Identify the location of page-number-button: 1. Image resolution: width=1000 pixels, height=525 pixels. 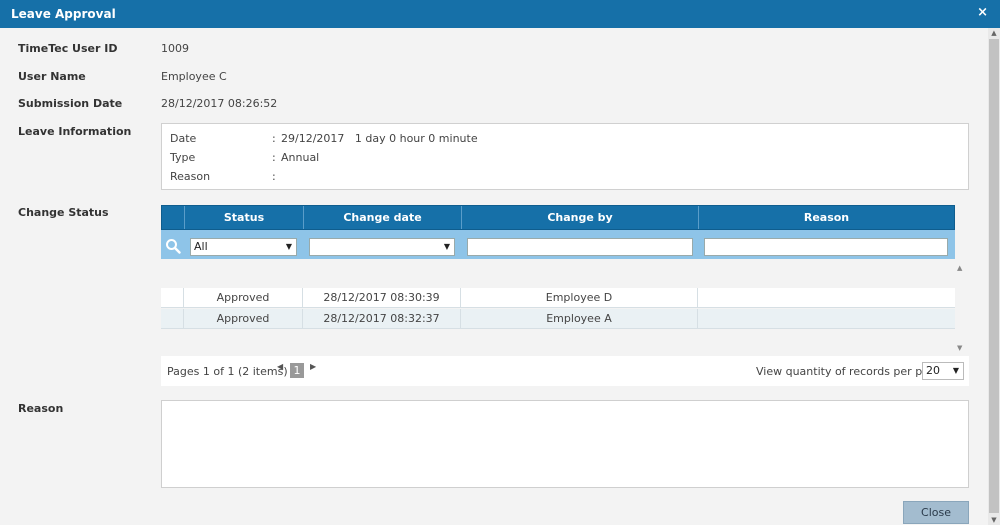
(297, 370).